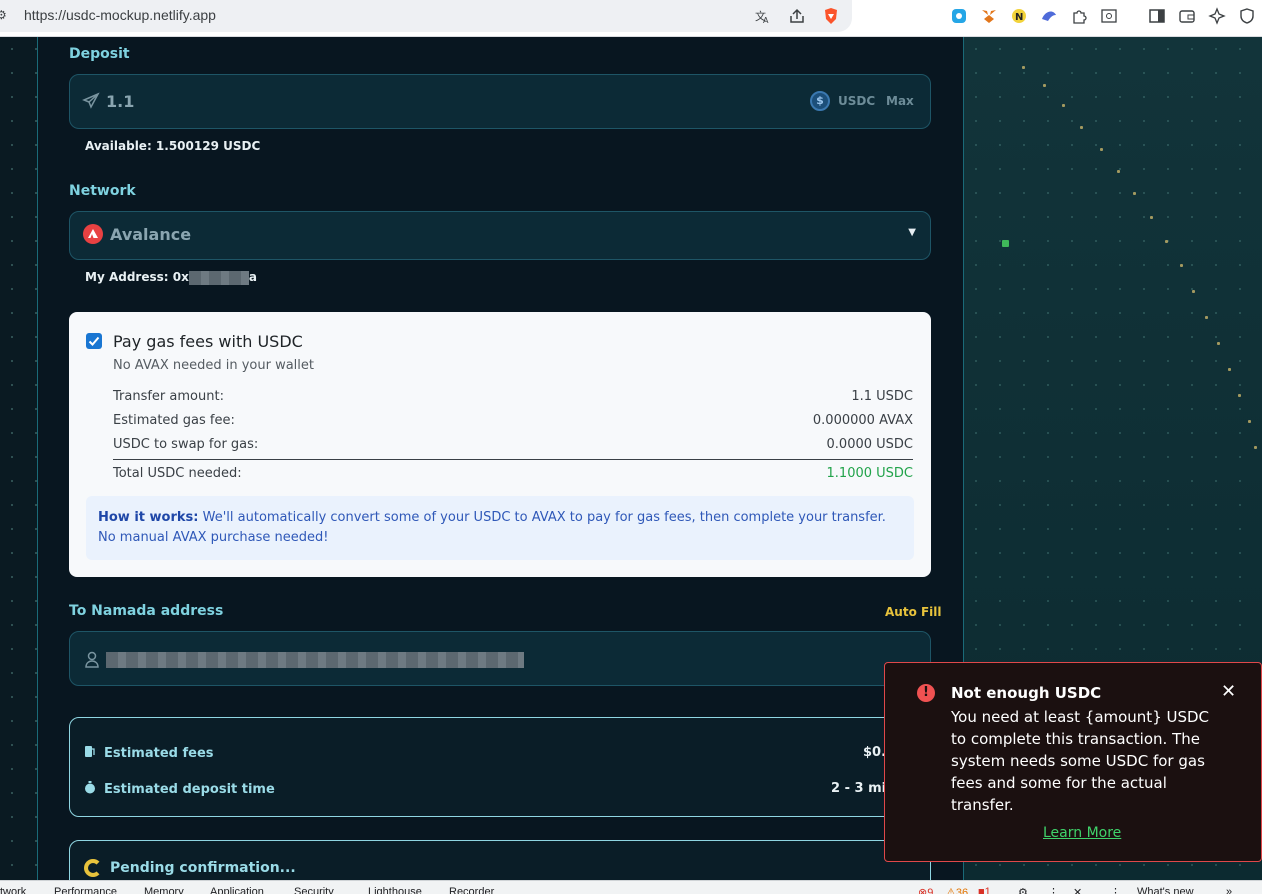 This screenshot has width=1262, height=894. Describe the element at coordinates (513, 459) in the screenshot. I see `divider` at that location.